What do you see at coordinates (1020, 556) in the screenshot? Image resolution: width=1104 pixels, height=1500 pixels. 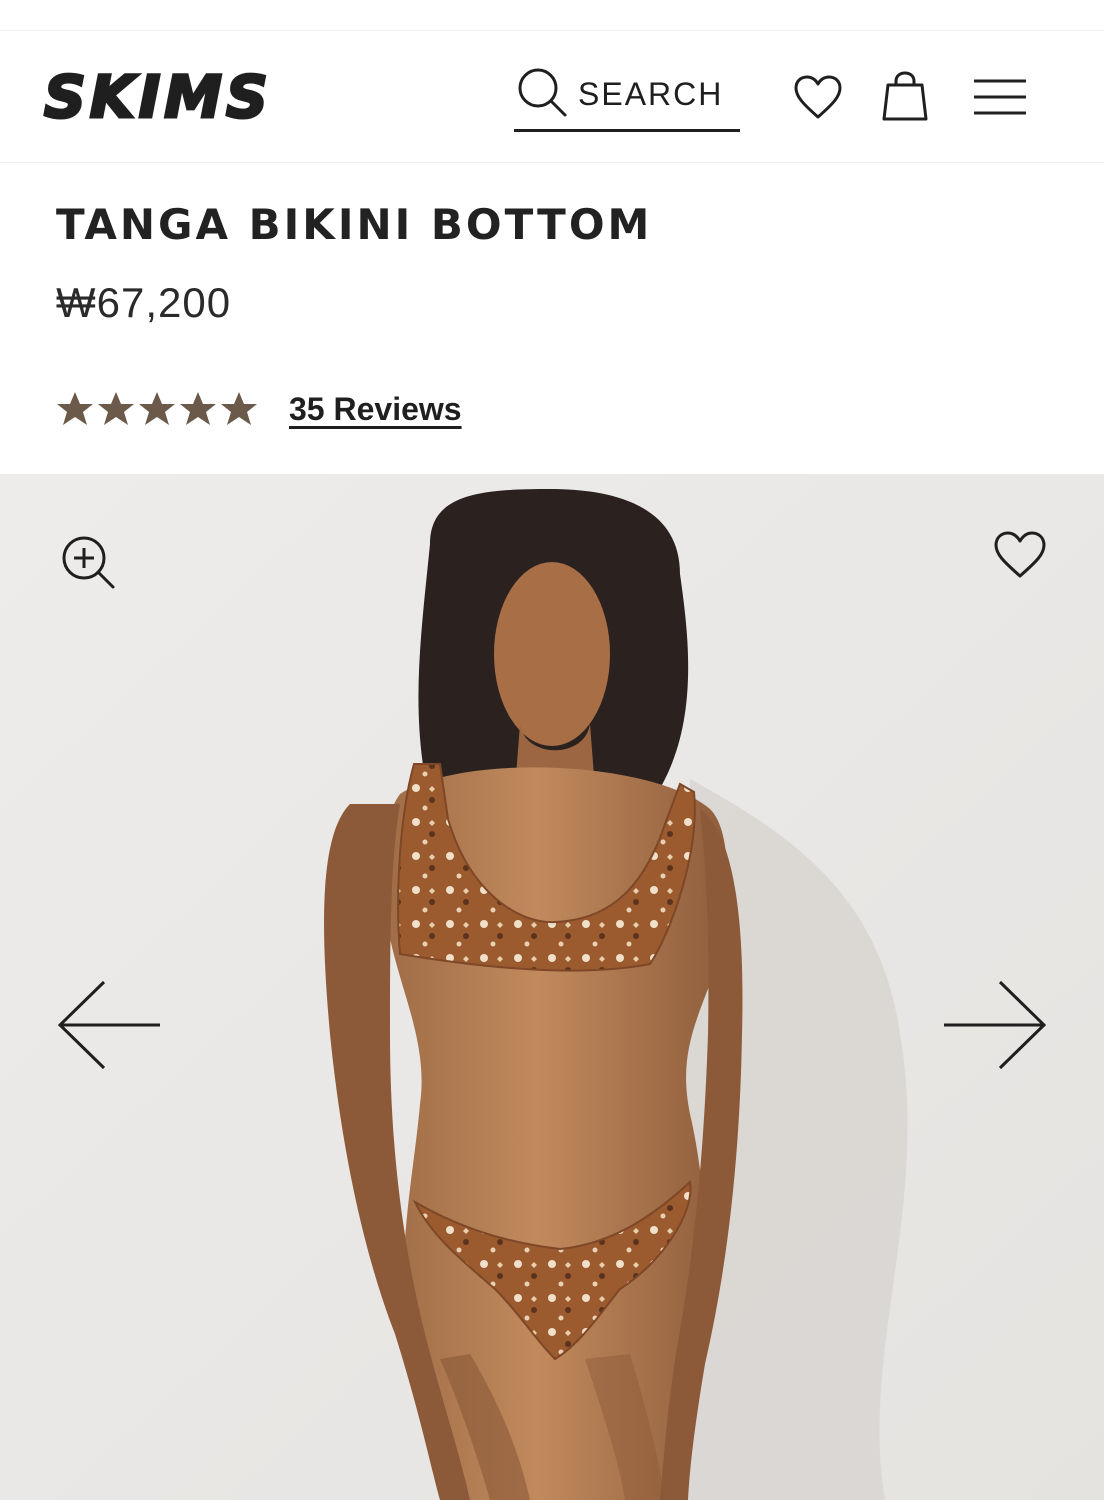 I see `favorite-heart-icon` at bounding box center [1020, 556].